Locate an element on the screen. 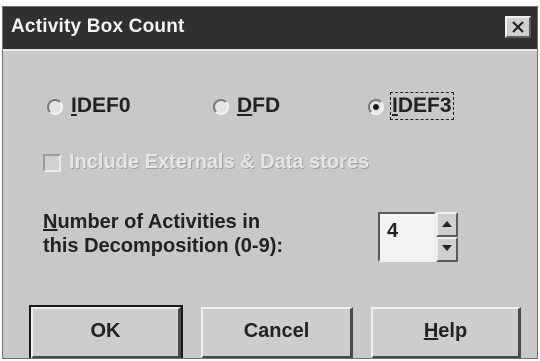  radio-idef0-label: IDEF0 is located at coordinates (101, 106).